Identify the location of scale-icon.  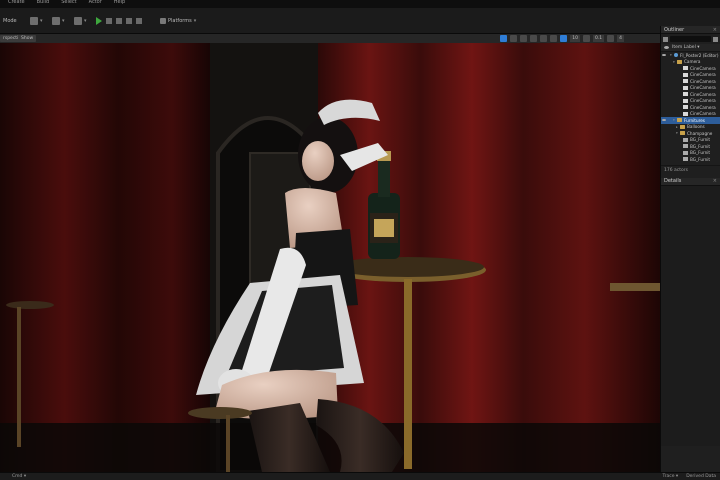
(534, 38).